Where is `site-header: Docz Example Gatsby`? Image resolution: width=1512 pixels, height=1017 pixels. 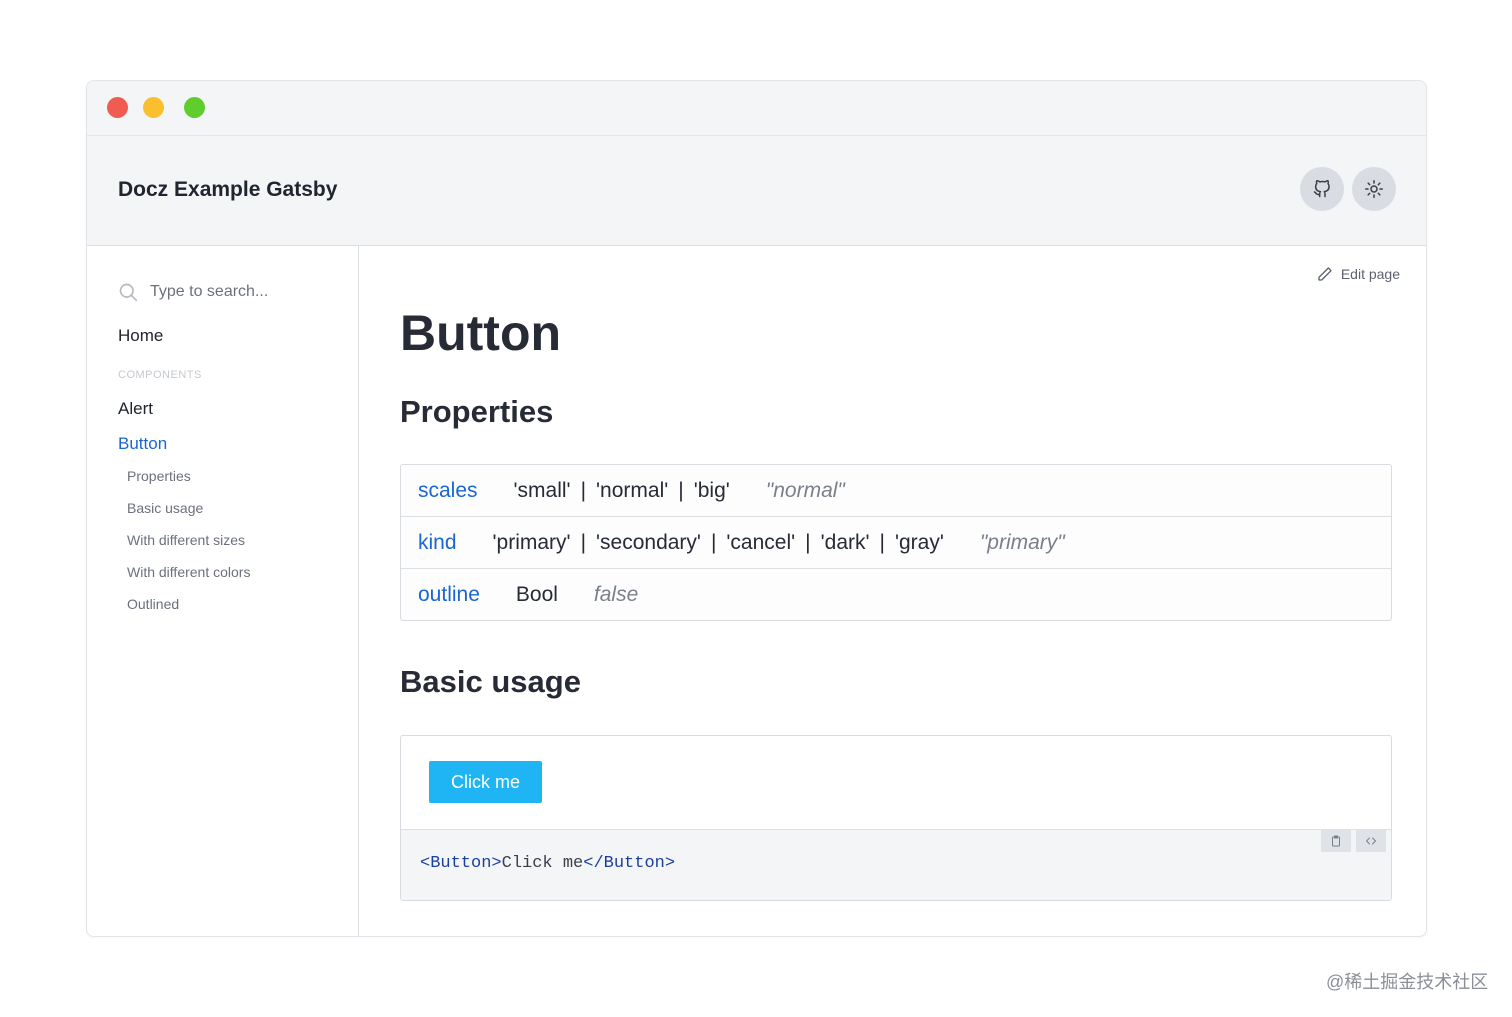
site-header: Docz Example Gatsby is located at coordinates (756, 191).